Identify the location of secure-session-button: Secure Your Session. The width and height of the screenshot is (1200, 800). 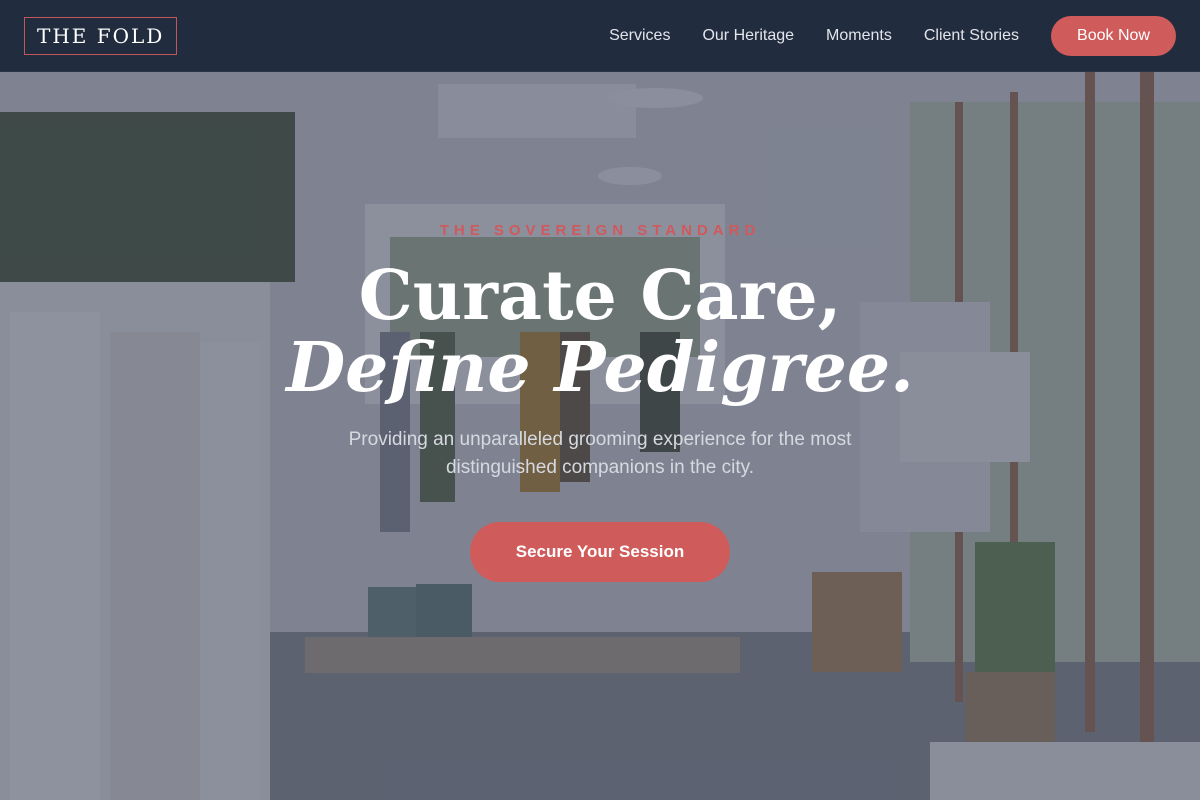
(600, 552).